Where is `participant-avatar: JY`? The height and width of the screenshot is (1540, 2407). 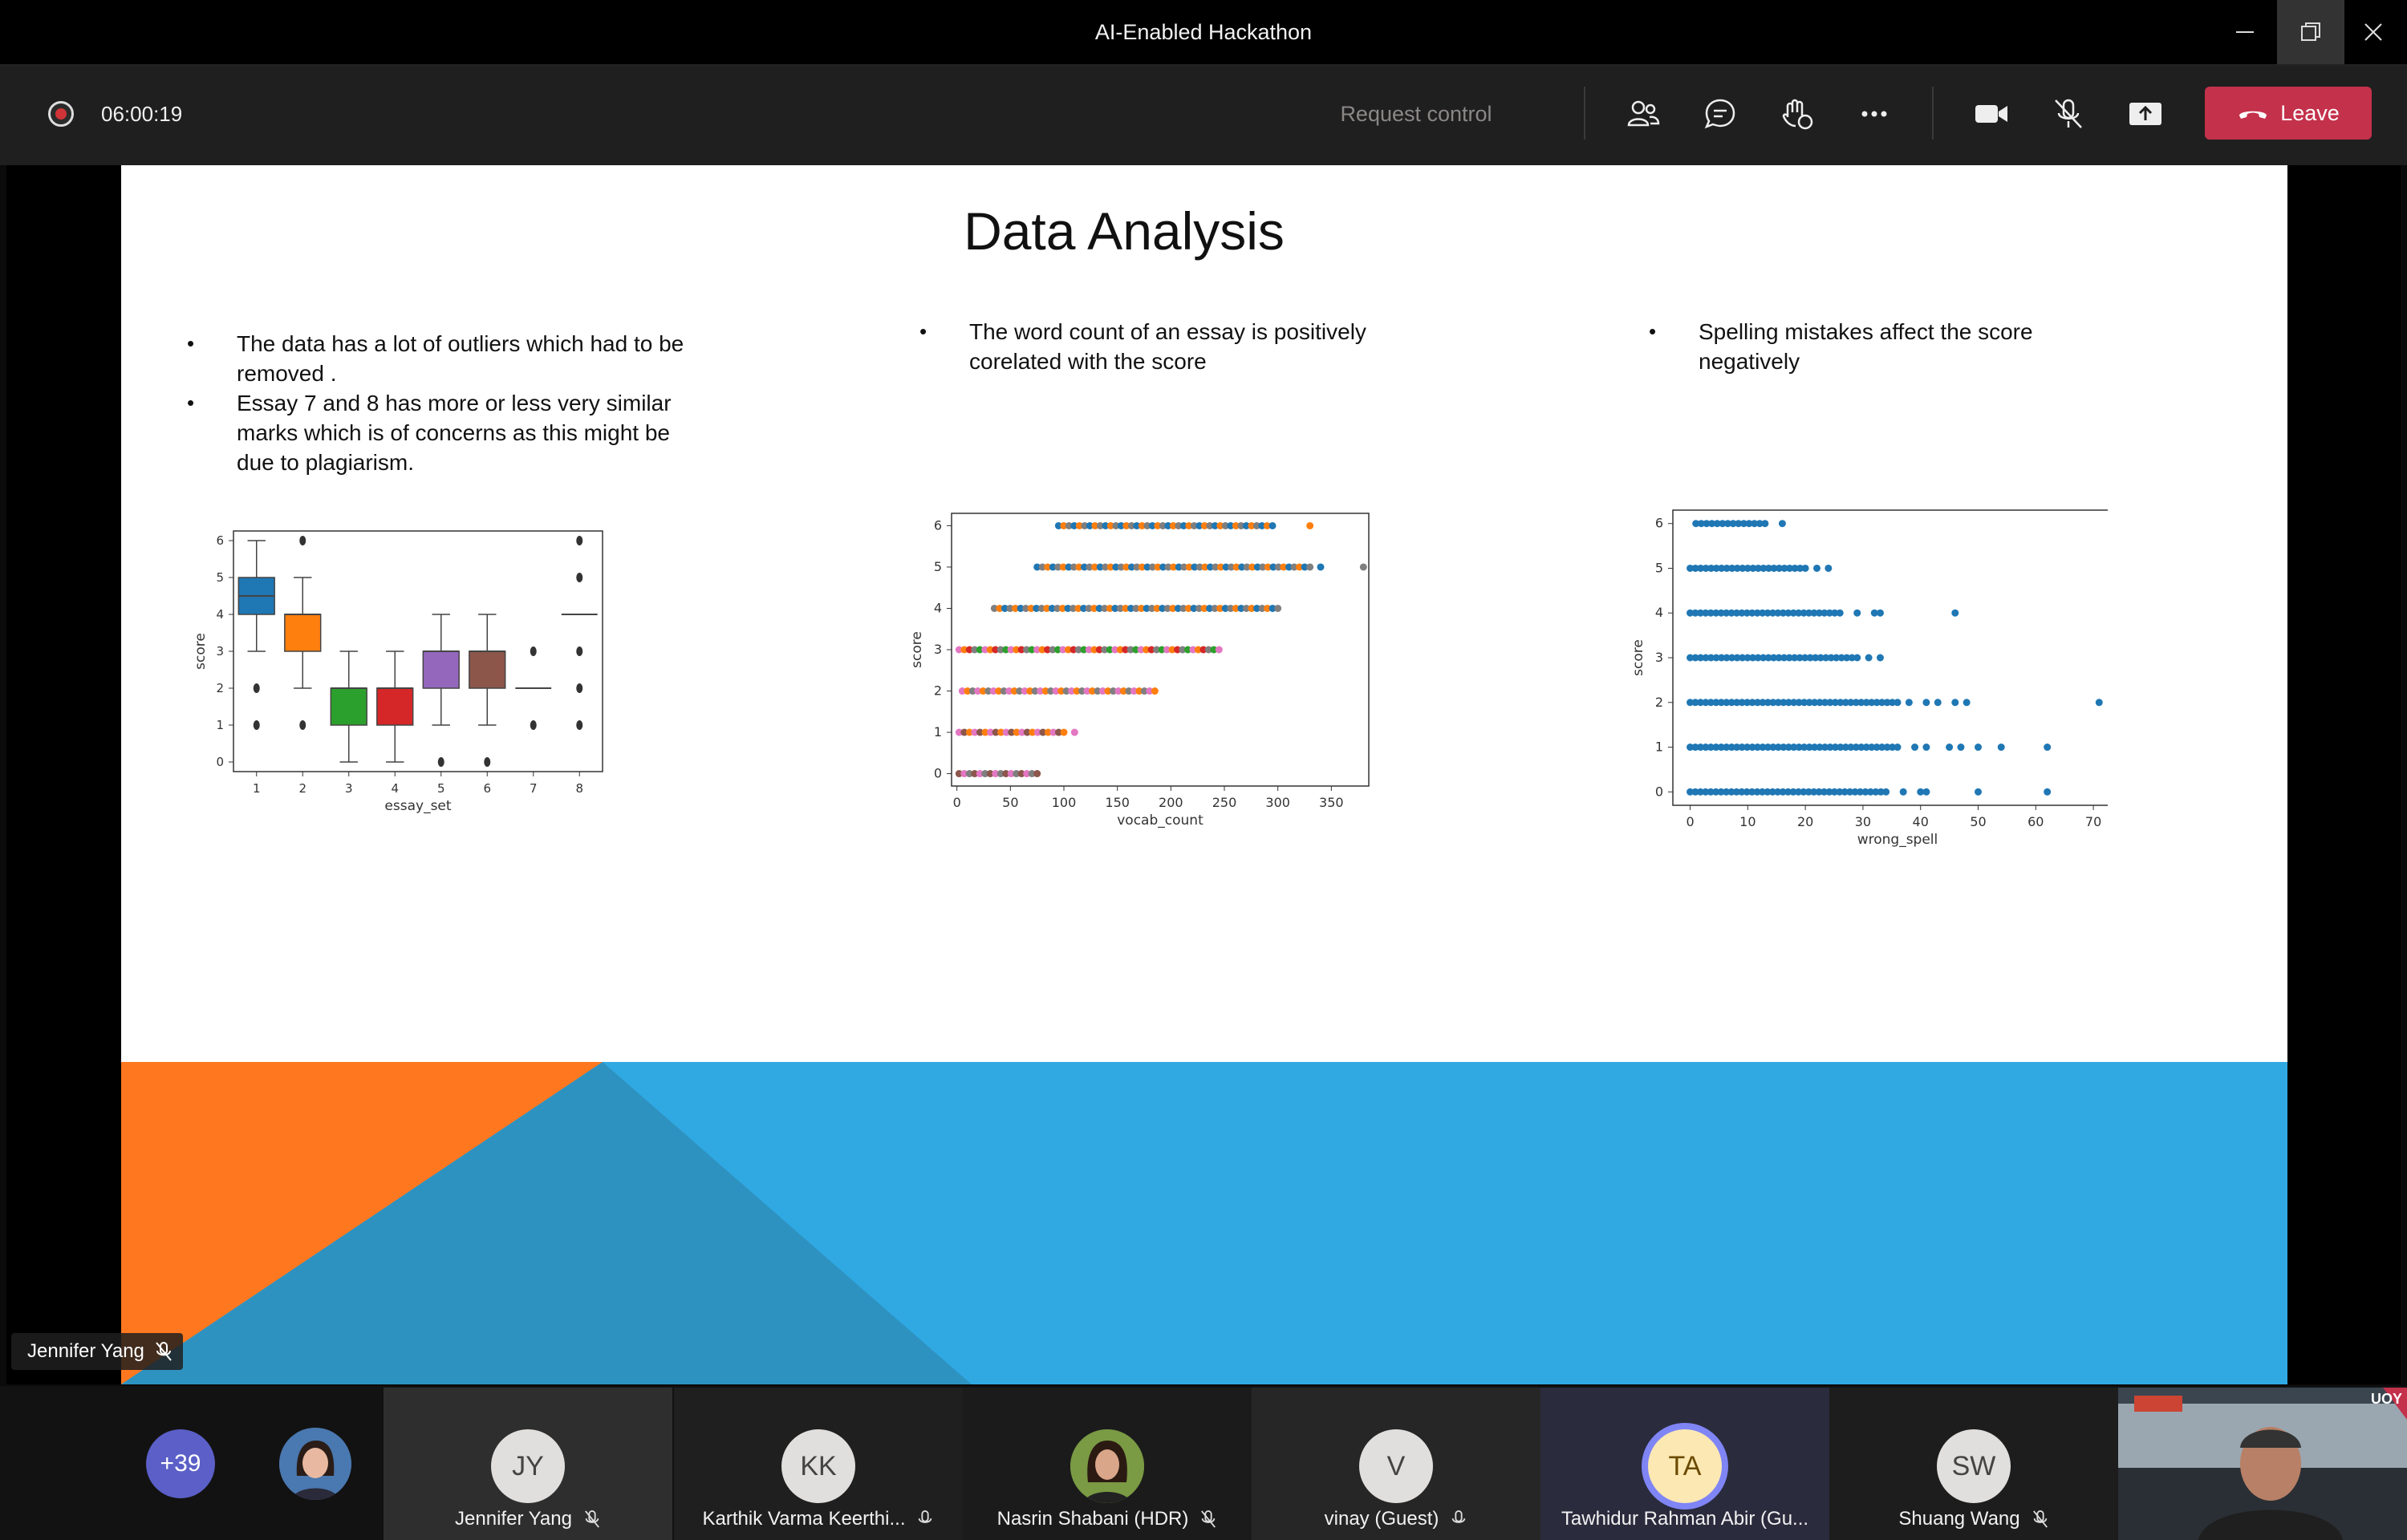
participant-avatar: JY is located at coordinates (528, 1466).